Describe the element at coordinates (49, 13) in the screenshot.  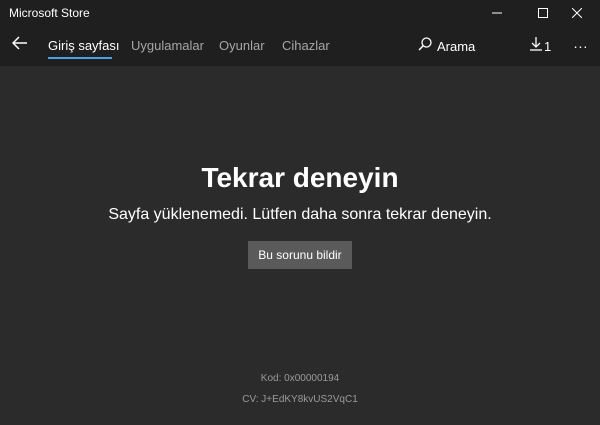
I see `app-title: Microsoft Store` at that location.